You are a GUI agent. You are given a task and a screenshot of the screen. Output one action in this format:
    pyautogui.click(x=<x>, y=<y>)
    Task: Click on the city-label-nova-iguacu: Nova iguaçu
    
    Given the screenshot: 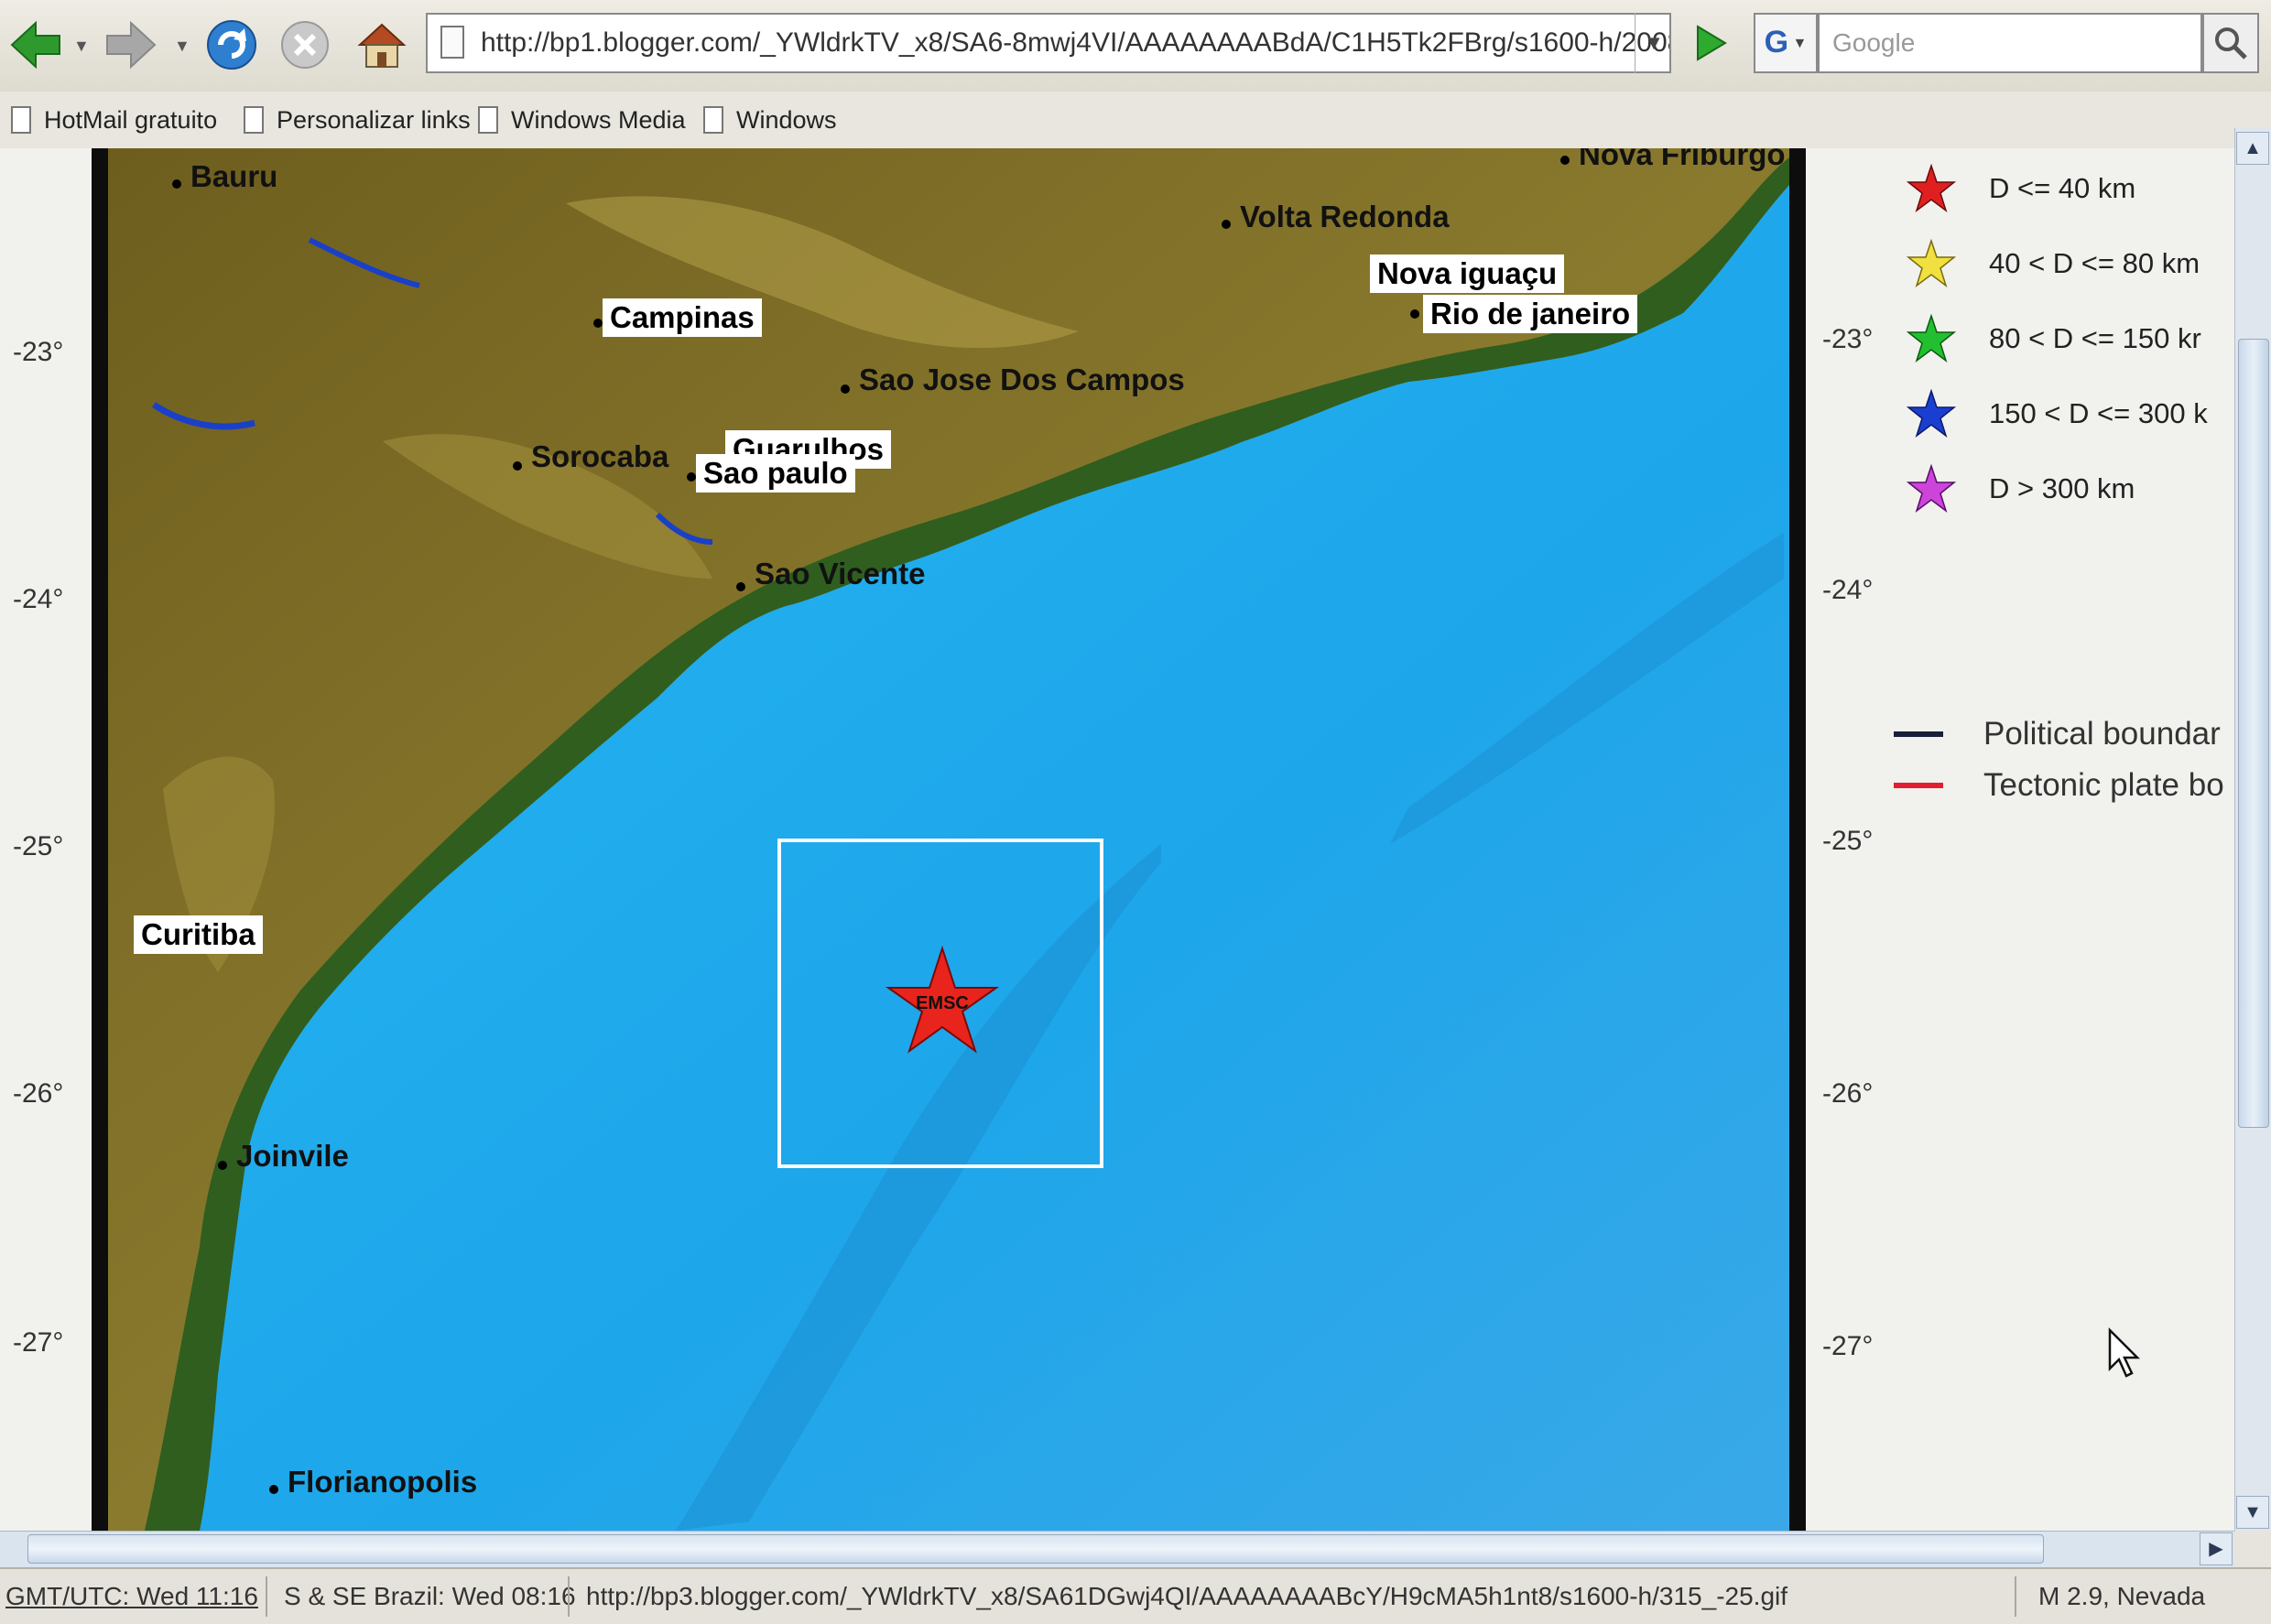 What is the action you would take?
    pyautogui.click(x=1468, y=273)
    